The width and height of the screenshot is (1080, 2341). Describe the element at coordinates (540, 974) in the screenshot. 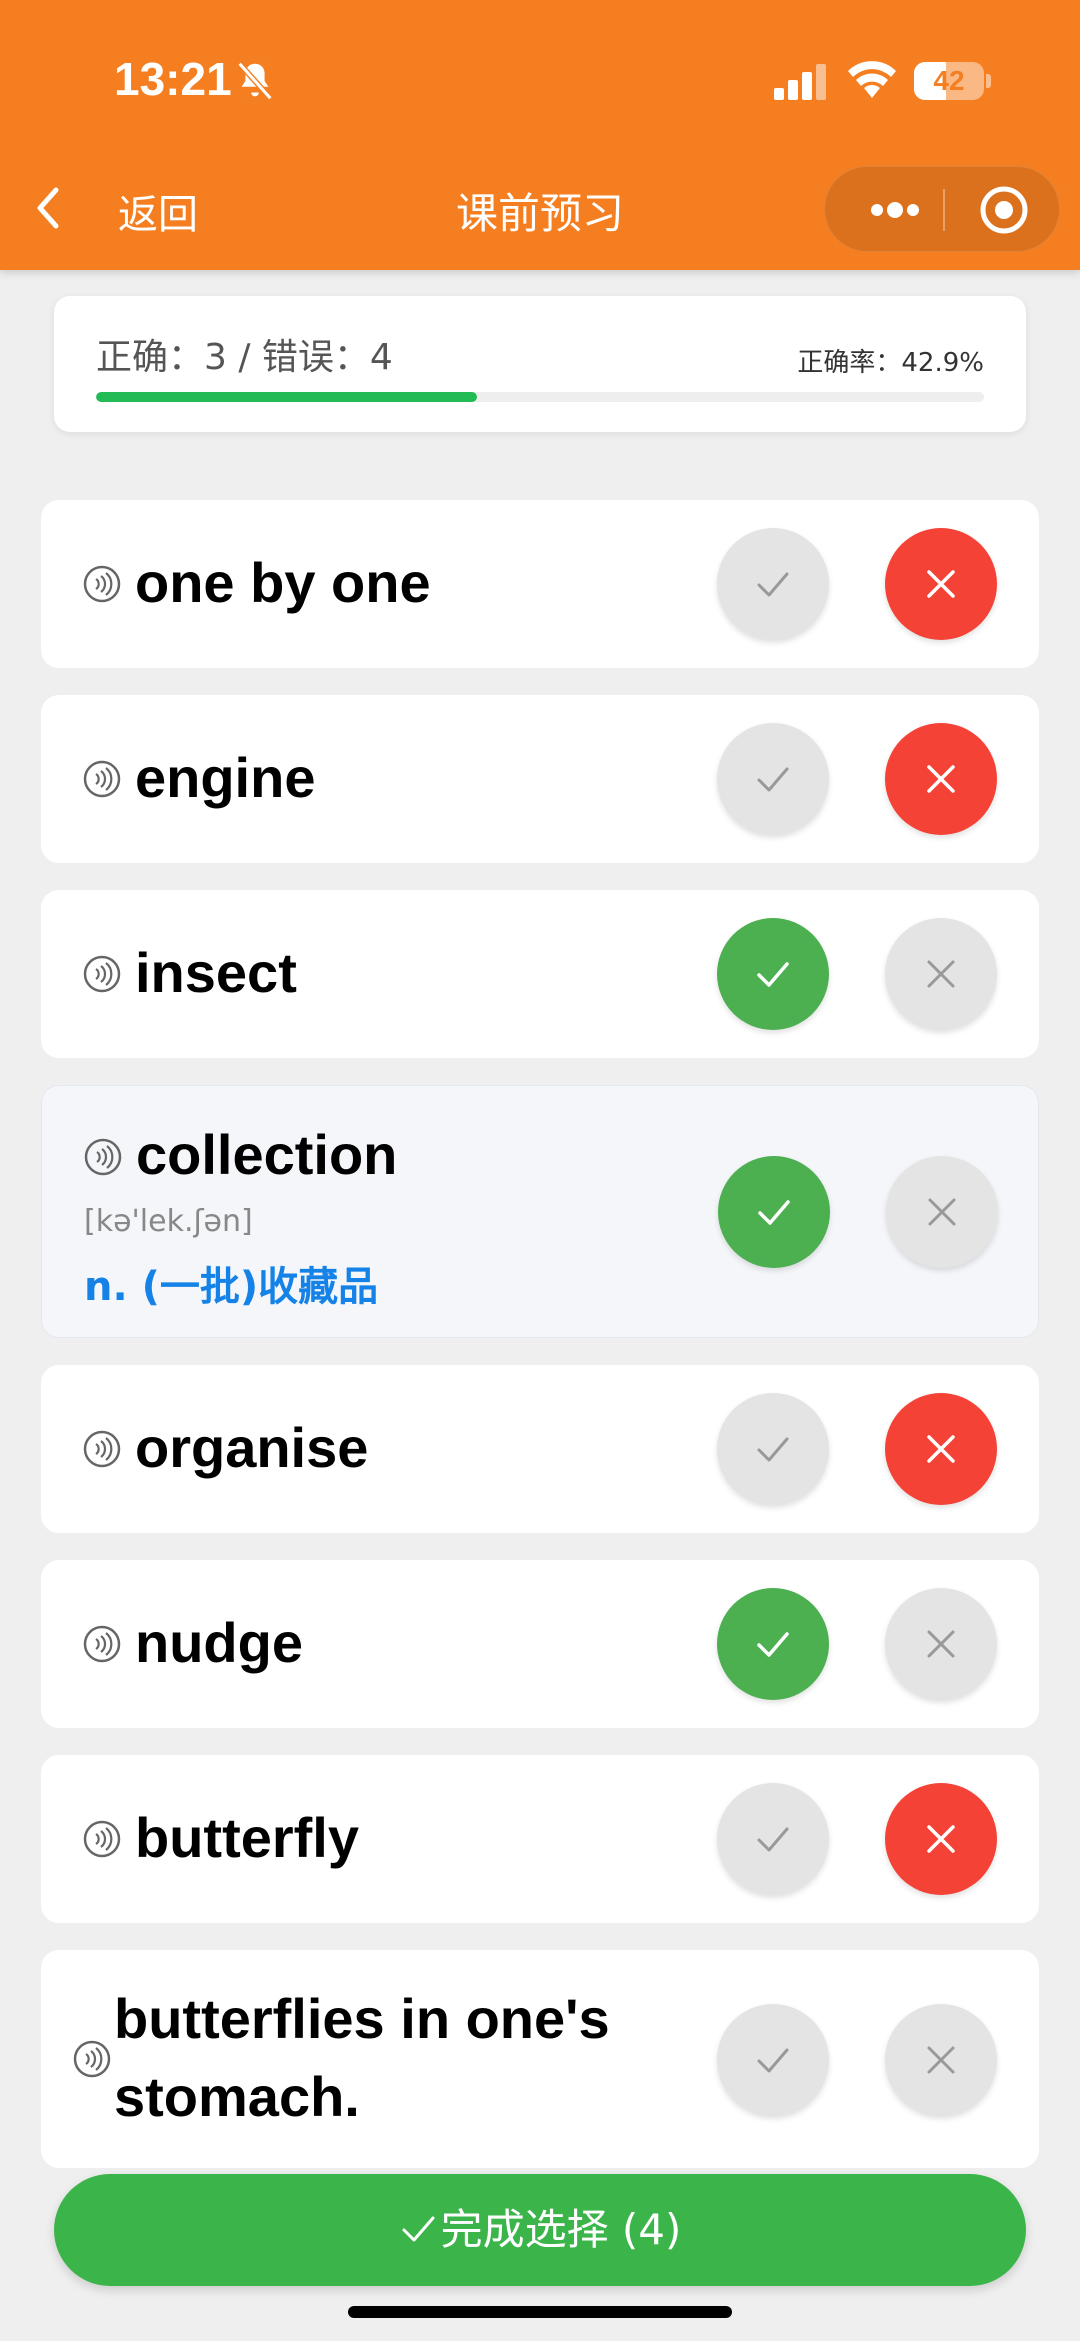

I see `word-card: insect` at that location.